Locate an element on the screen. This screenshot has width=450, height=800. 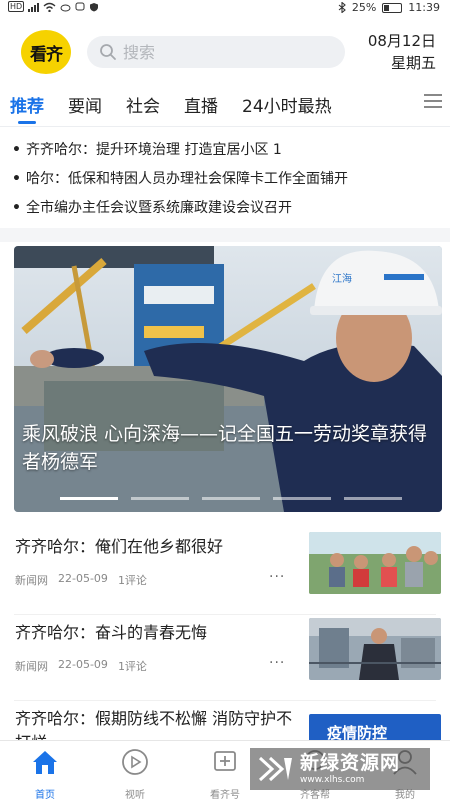
date-display: 08月12日 星期五 is located at coordinates (402, 52).